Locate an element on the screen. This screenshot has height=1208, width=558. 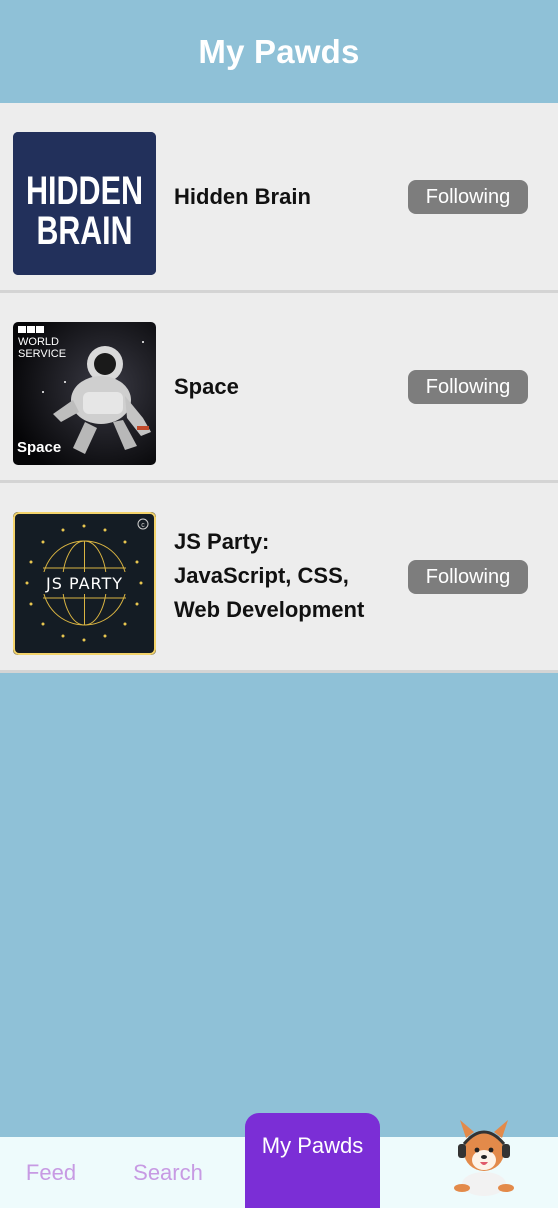
corgi-headphones-icon is located at coordinates (483, 1158).